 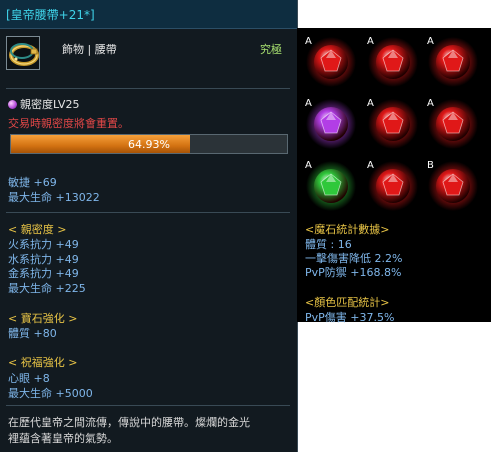 What do you see at coordinates (50, 104) in the screenshot?
I see `affinity-level-label: 親密度LV25` at bounding box center [50, 104].